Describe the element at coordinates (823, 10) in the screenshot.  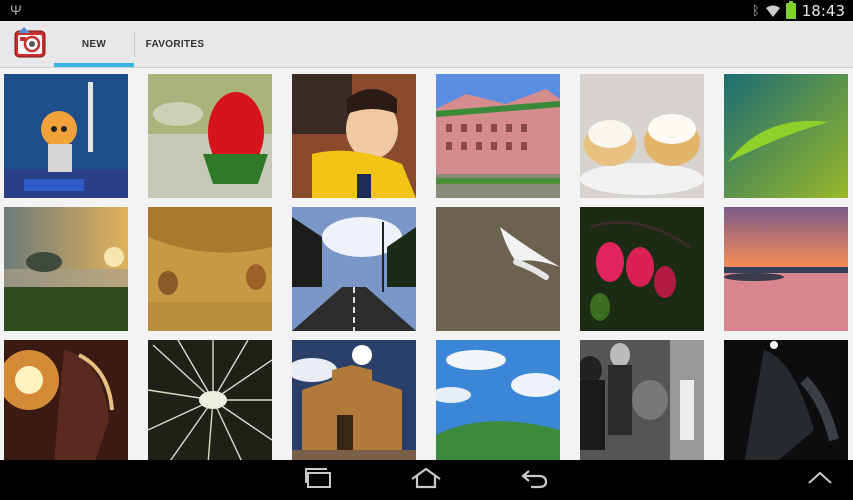
I see `status-clock: 18:43` at that location.